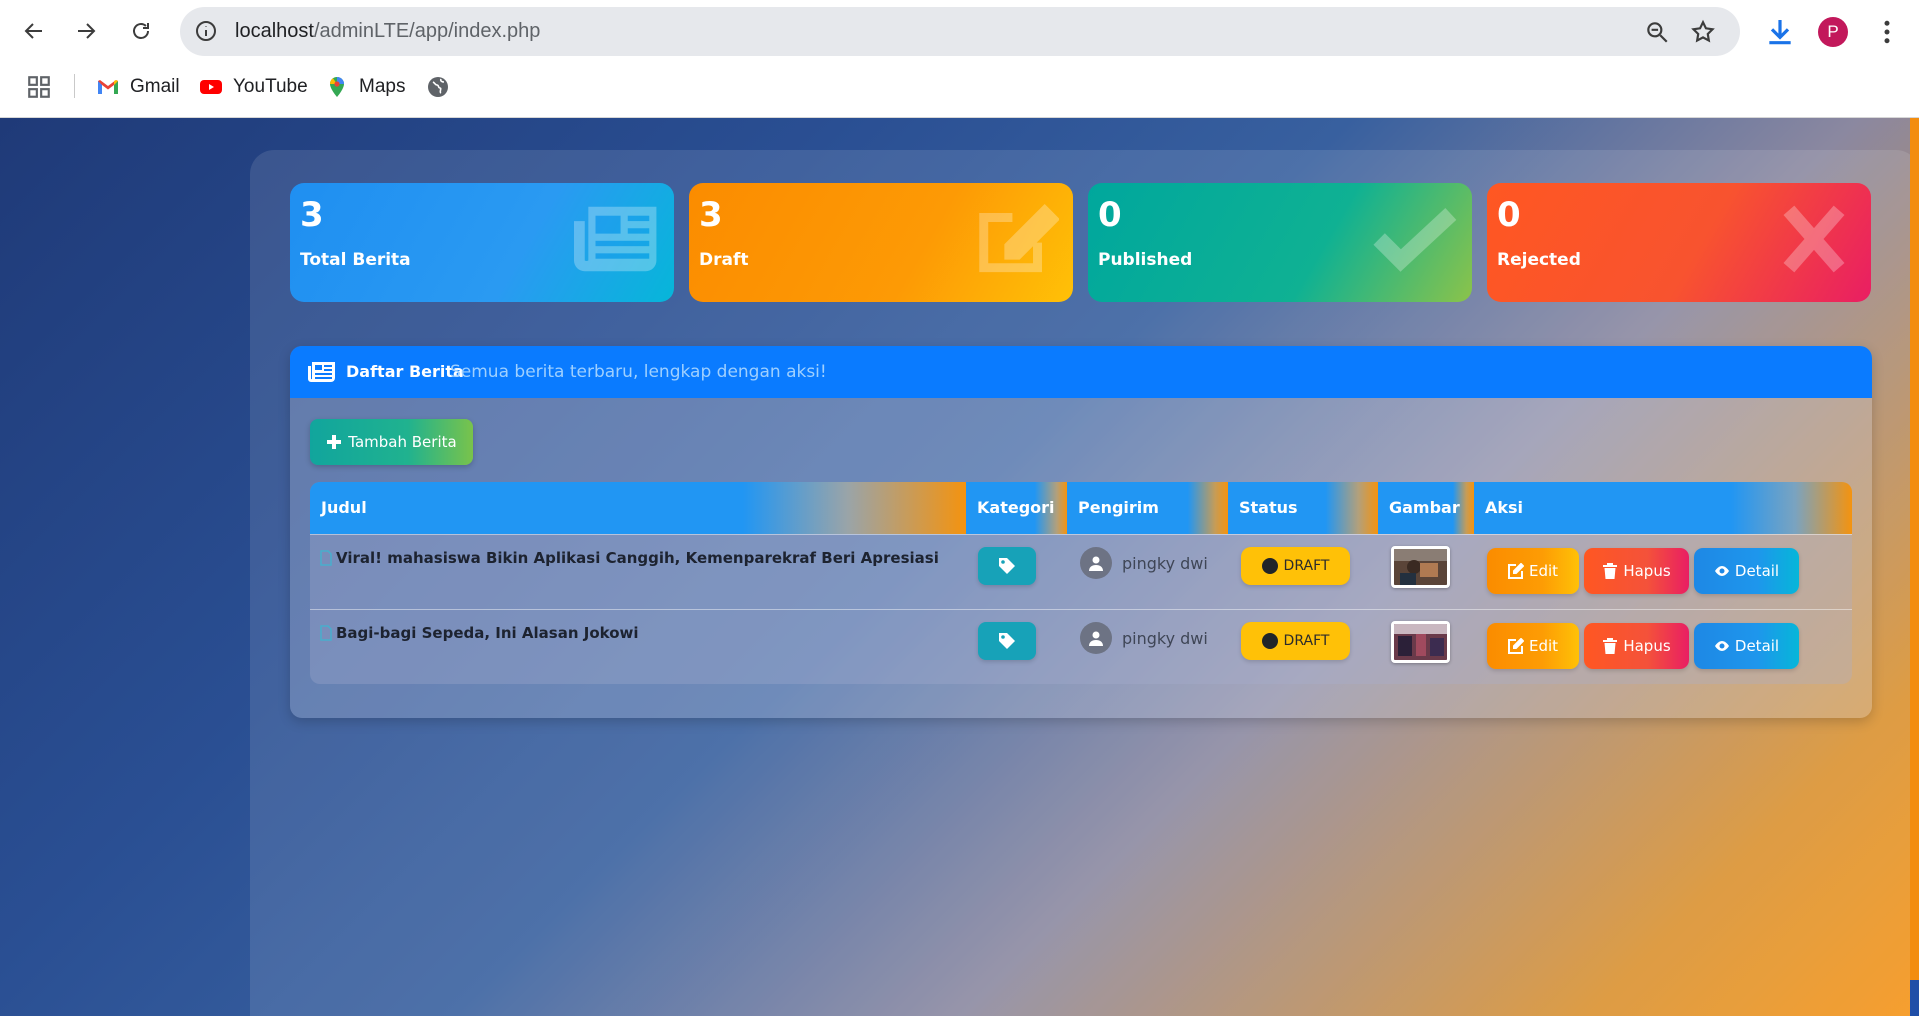 This screenshot has height=1016, width=1919. I want to click on info-icon, so click(206, 31).